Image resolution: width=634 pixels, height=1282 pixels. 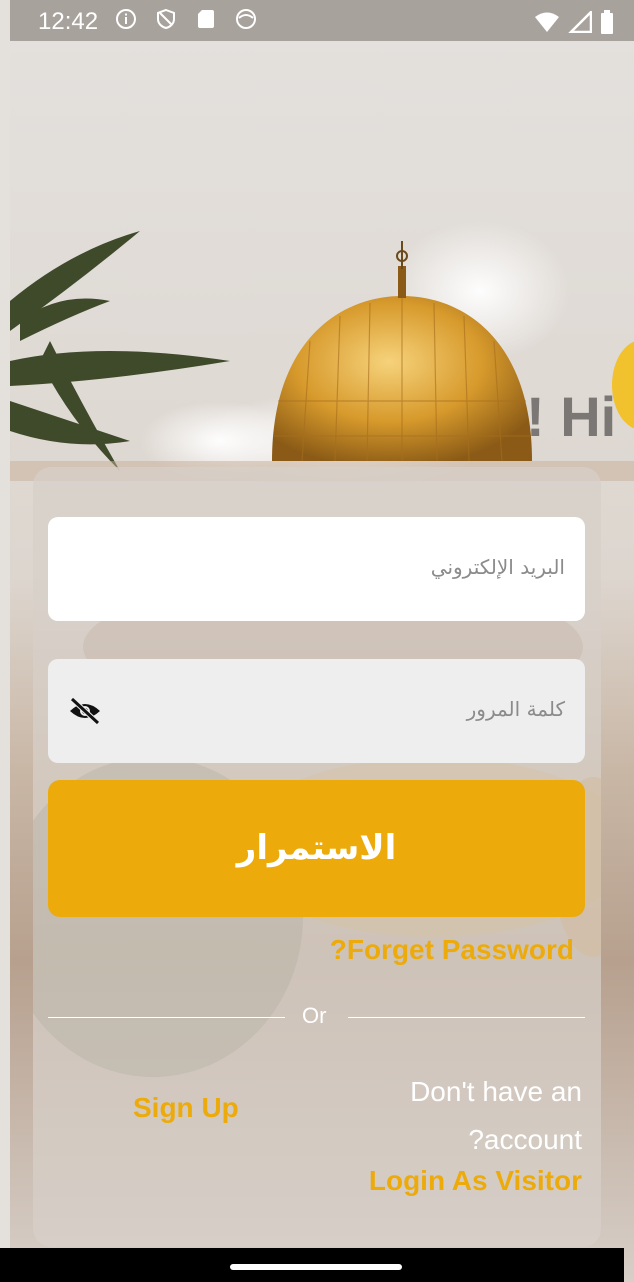 I want to click on password-field: كلمة المرور, so click(x=316, y=711).